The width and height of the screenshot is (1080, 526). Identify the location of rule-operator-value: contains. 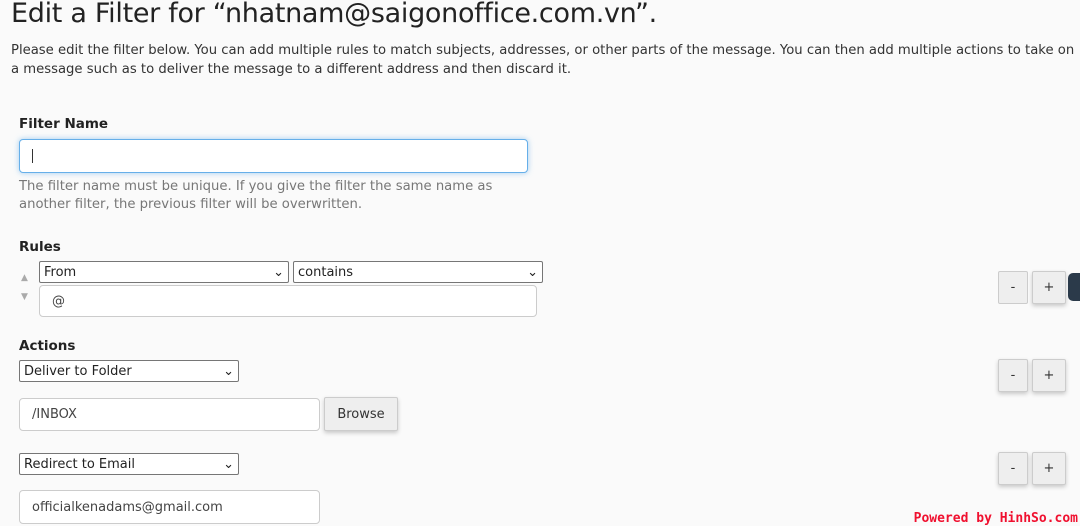
(326, 272).